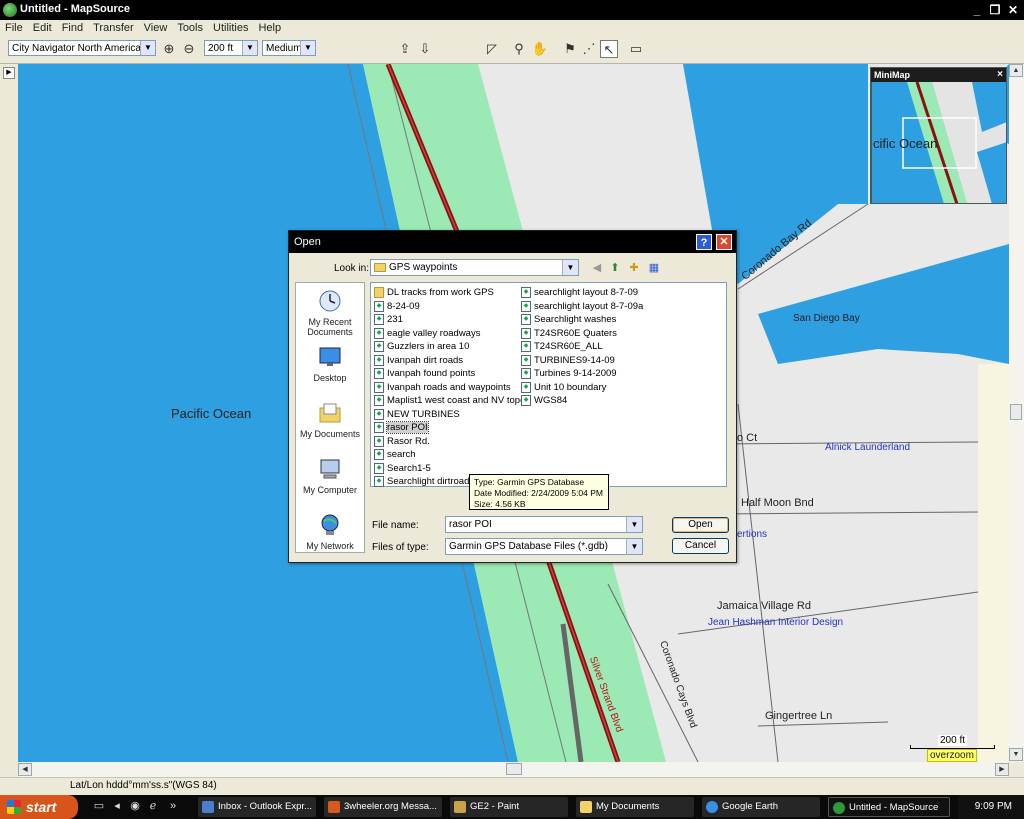 The width and height of the screenshot is (1024, 819). Describe the element at coordinates (567, 360) in the screenshot. I see `list-item: ◆ TURBINES9-14-09` at that location.